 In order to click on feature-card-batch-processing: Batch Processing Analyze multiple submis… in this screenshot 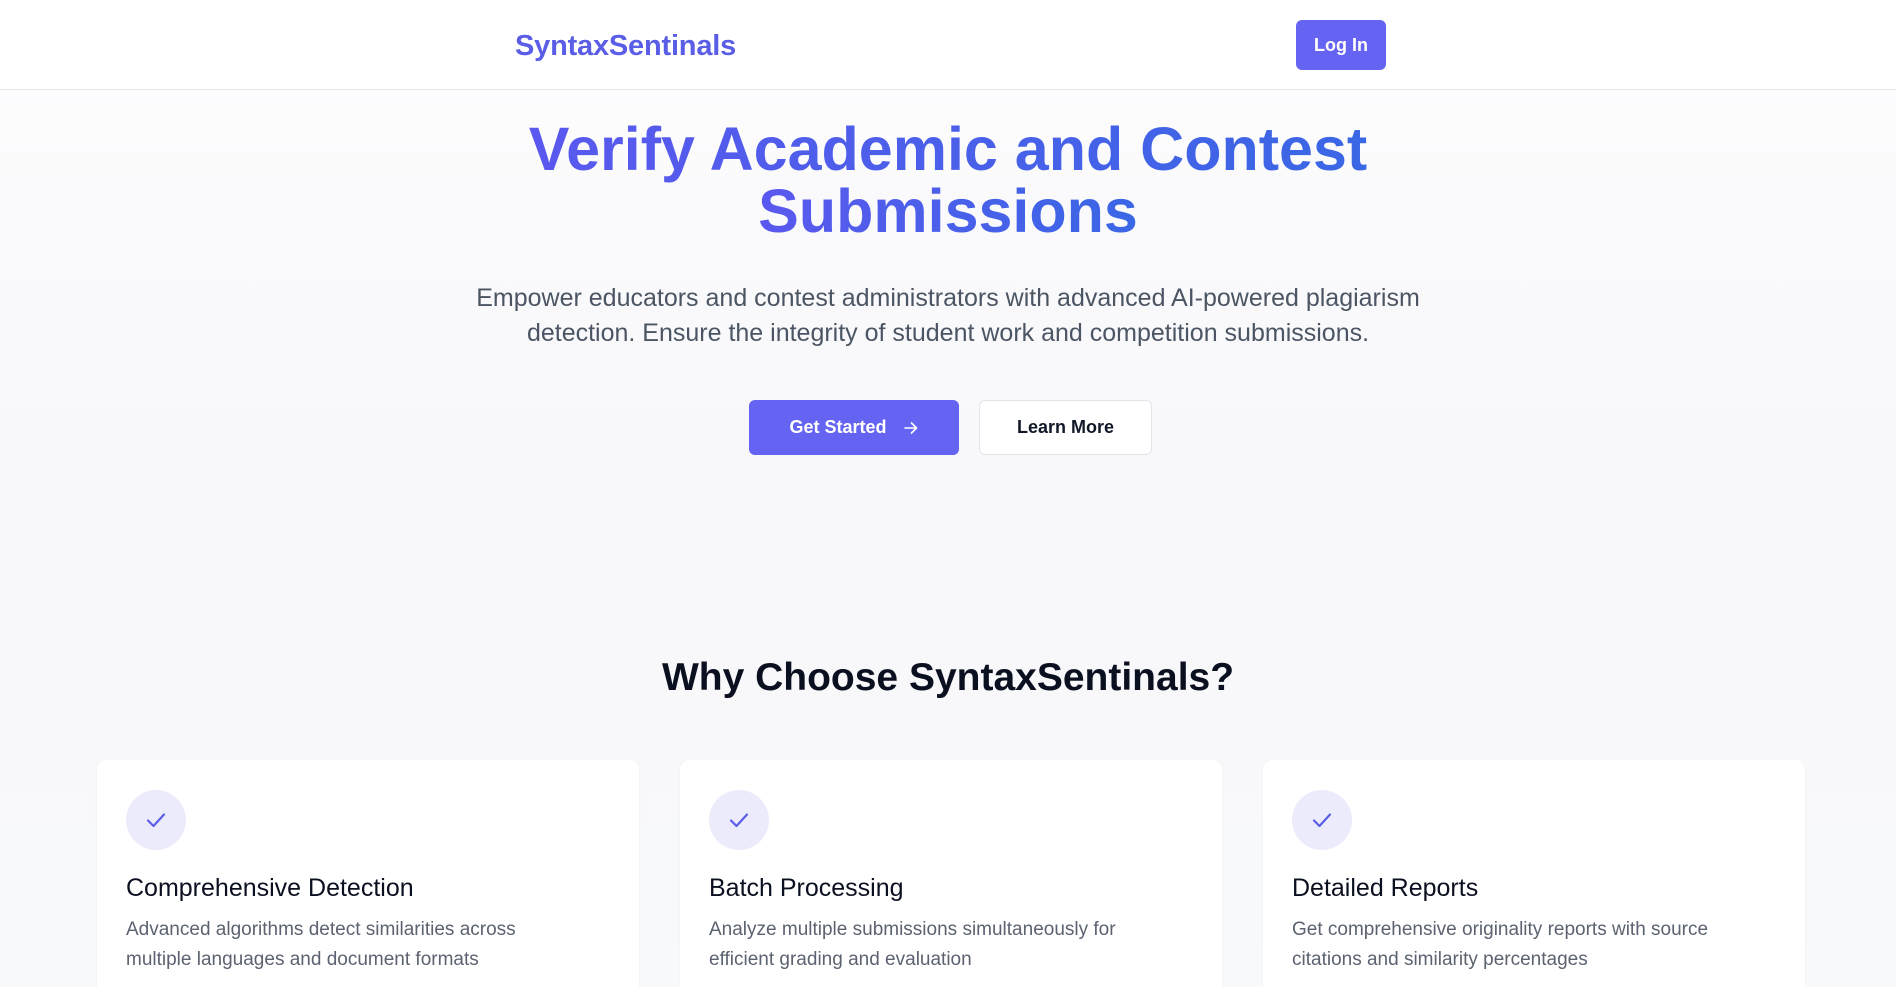, I will do `click(951, 873)`.